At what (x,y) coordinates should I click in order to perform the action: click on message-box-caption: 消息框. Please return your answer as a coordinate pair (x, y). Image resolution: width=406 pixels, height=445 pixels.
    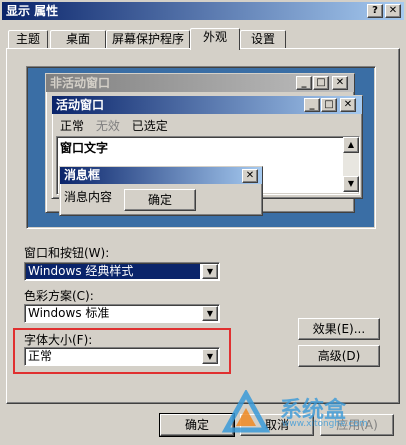
    Looking at the image, I should click on (161, 175).